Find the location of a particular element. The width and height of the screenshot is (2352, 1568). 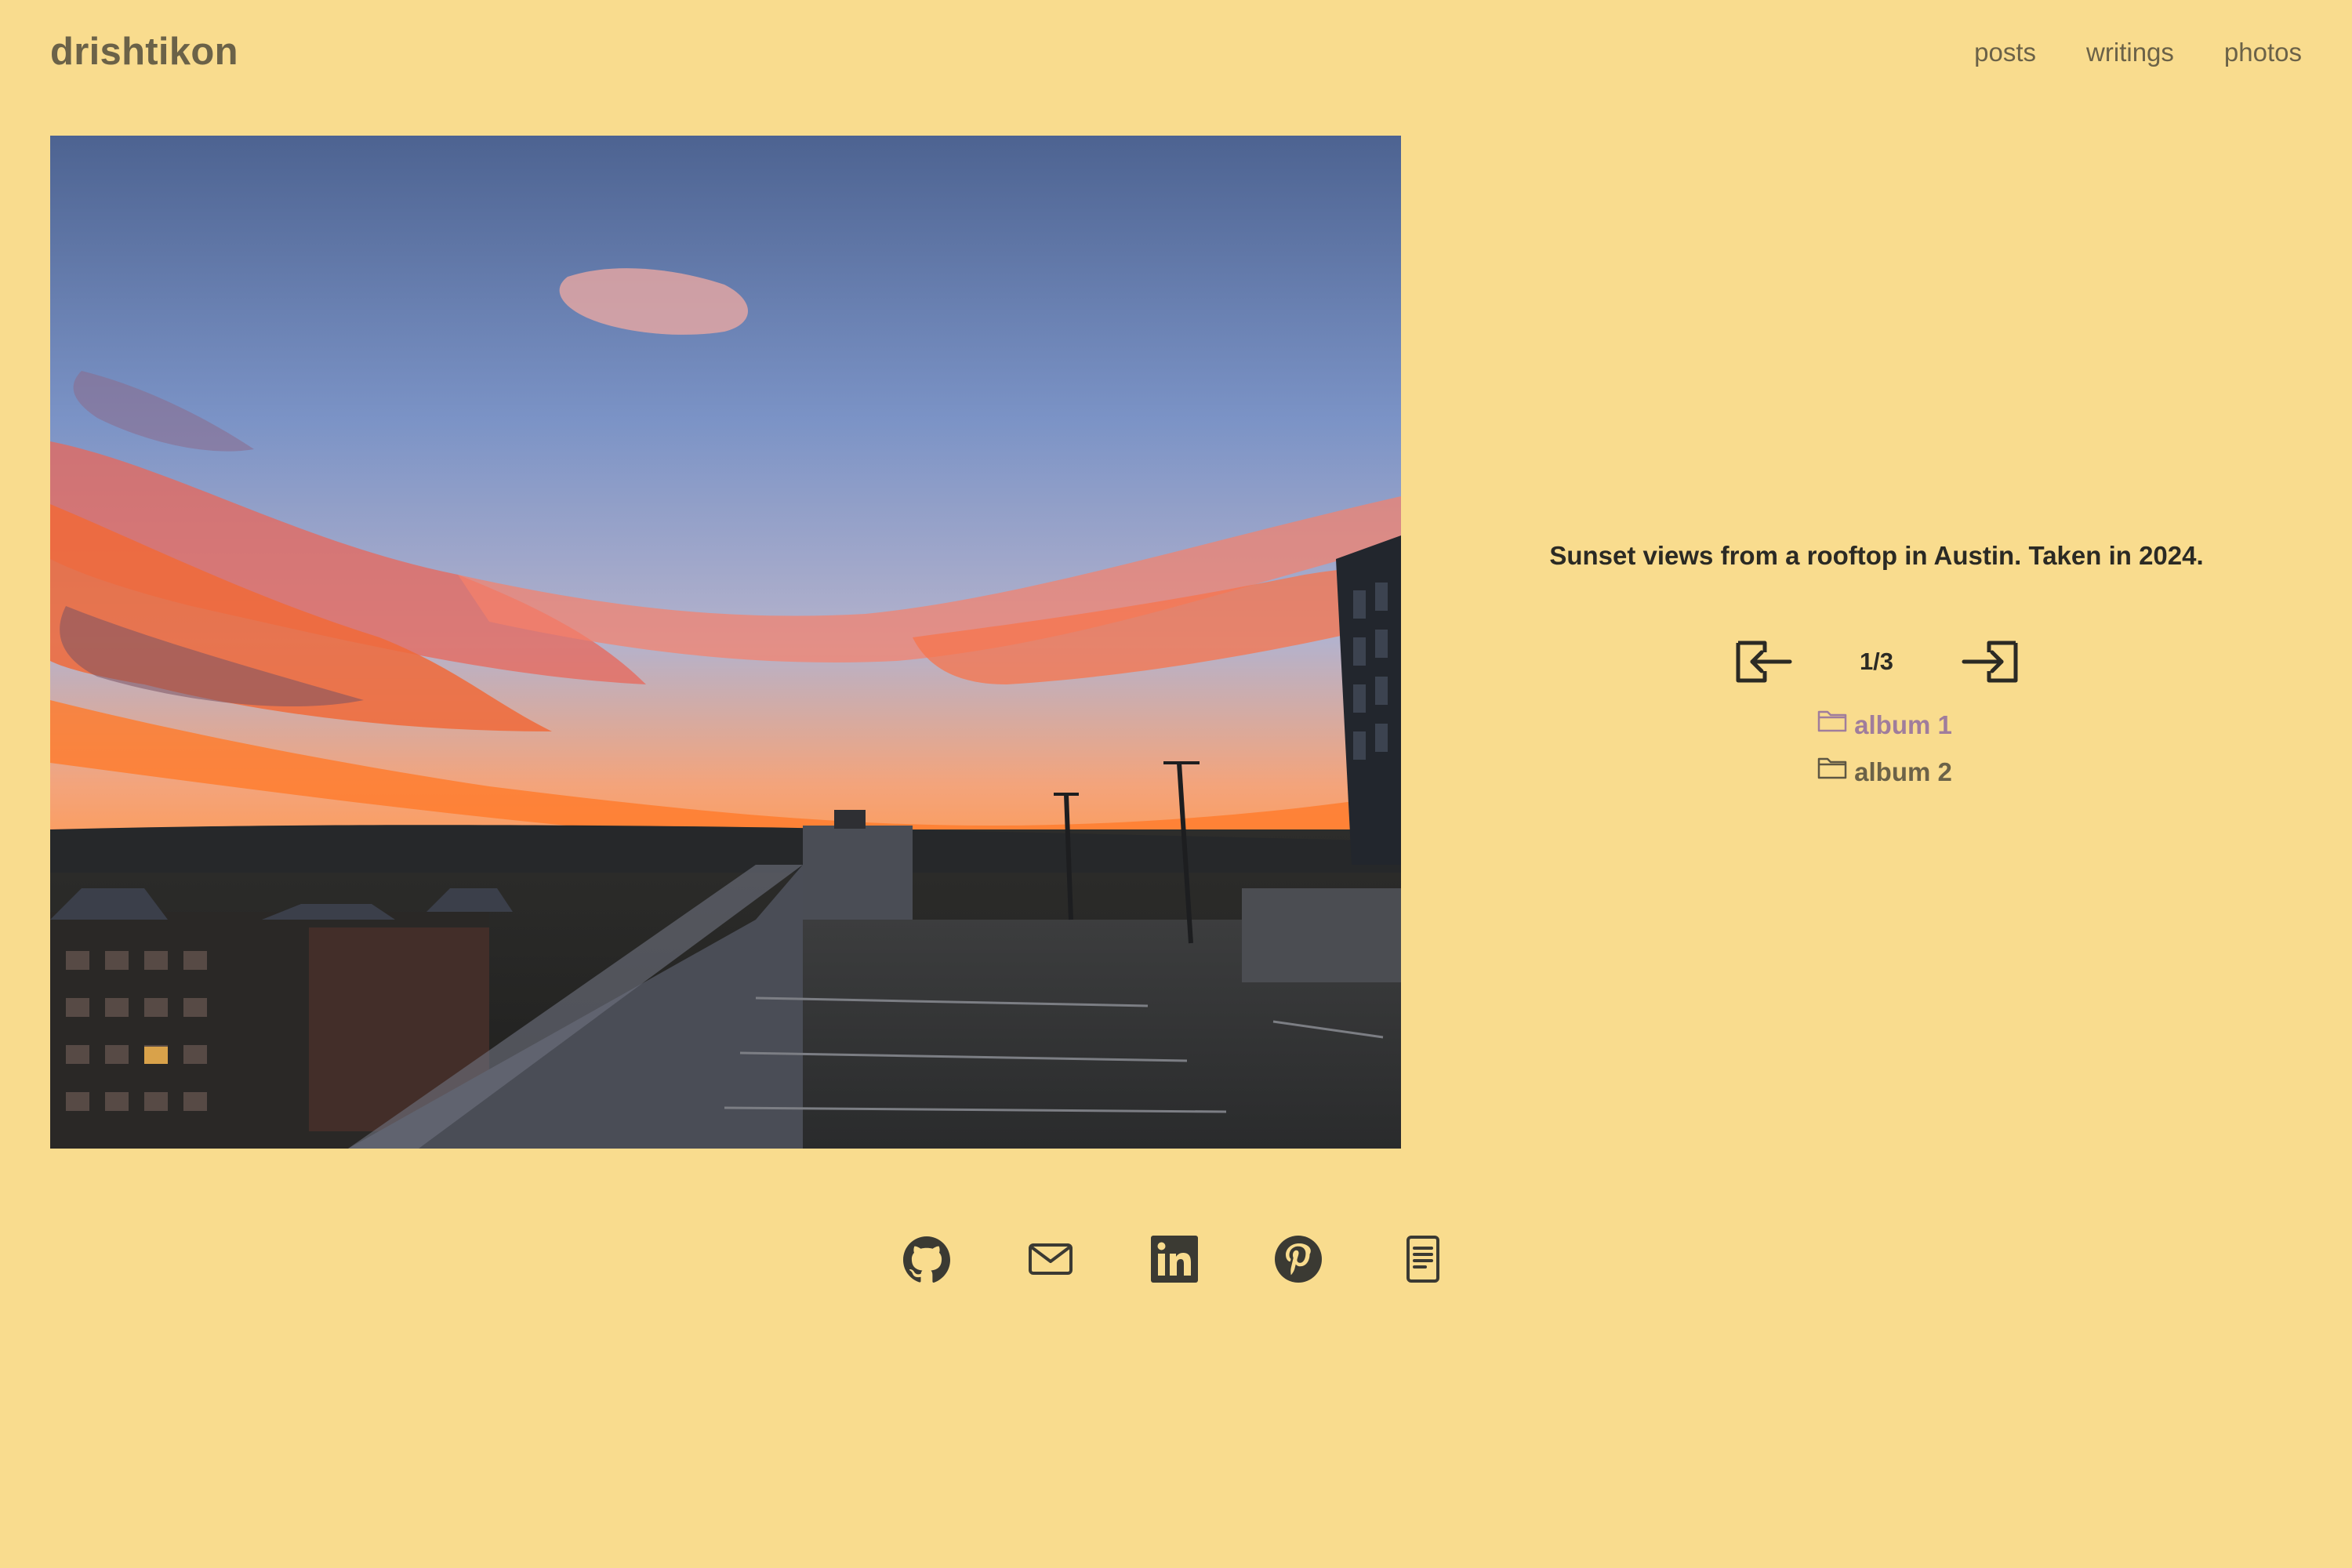

album-list: album 1 album 2 is located at coordinates (1876, 748).